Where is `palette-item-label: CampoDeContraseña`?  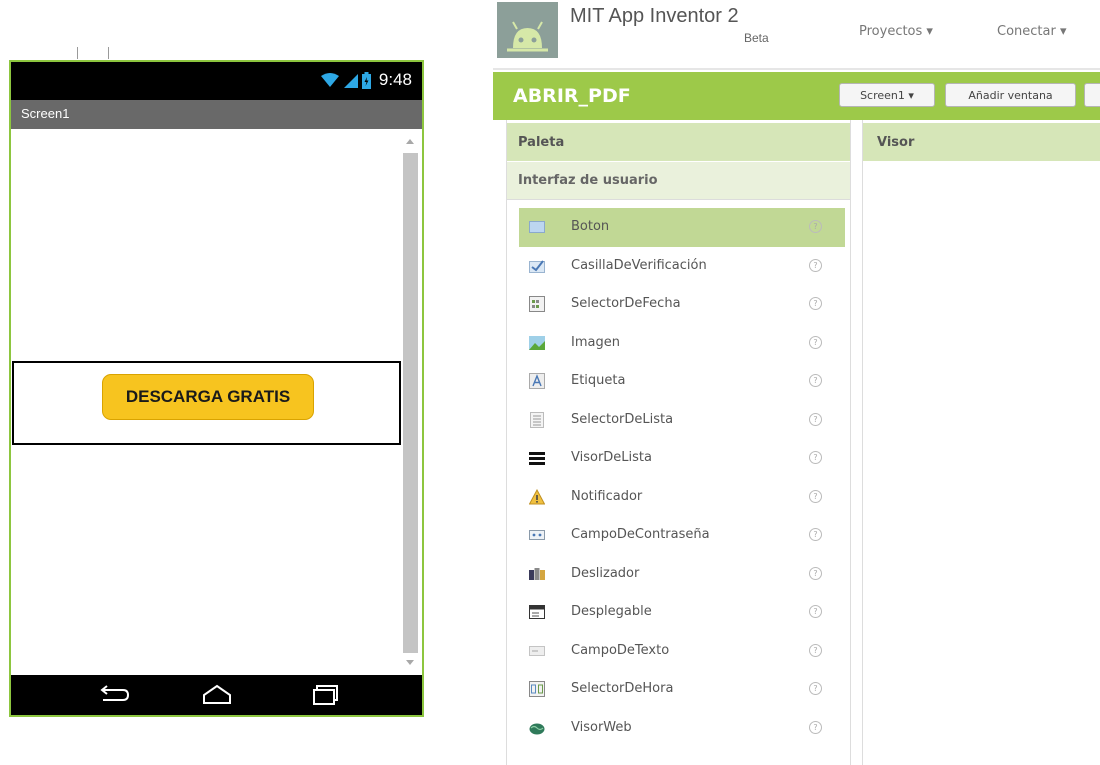
palette-item-label: CampoDeContraseña is located at coordinates (640, 534).